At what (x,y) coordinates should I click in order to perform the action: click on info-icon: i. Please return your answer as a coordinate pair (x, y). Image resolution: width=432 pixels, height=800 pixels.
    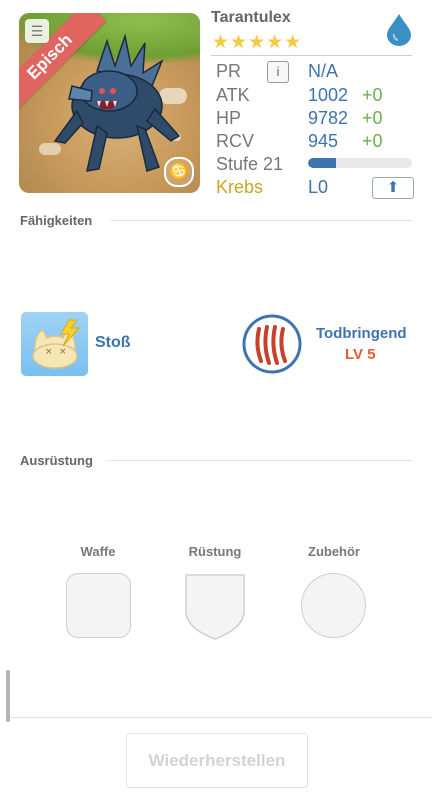
    Looking at the image, I should click on (278, 72).